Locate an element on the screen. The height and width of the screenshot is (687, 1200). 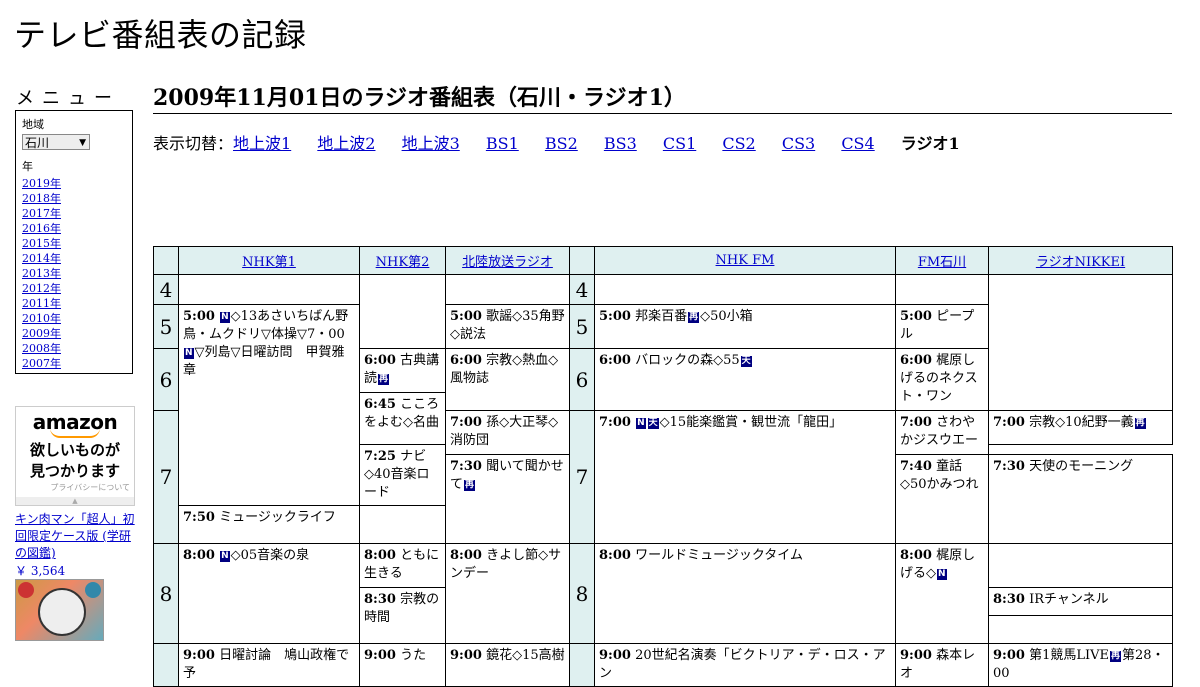
switch-link-bs3: BS3 is located at coordinates (620, 143).